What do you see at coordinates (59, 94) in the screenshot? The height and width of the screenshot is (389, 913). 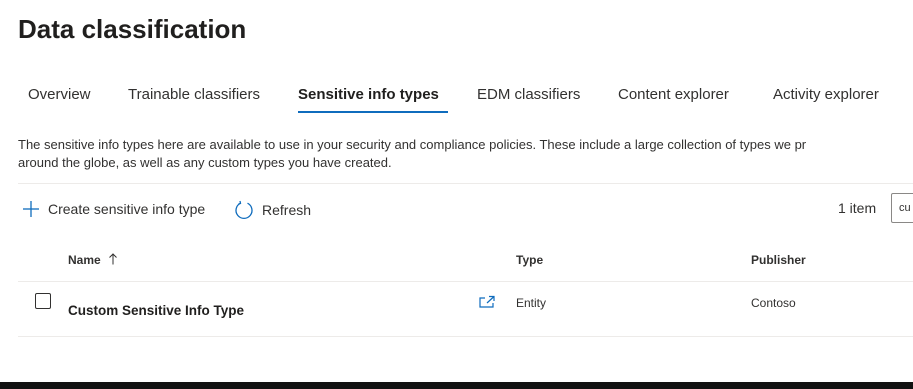 I see `tab-overview: Overview` at bounding box center [59, 94].